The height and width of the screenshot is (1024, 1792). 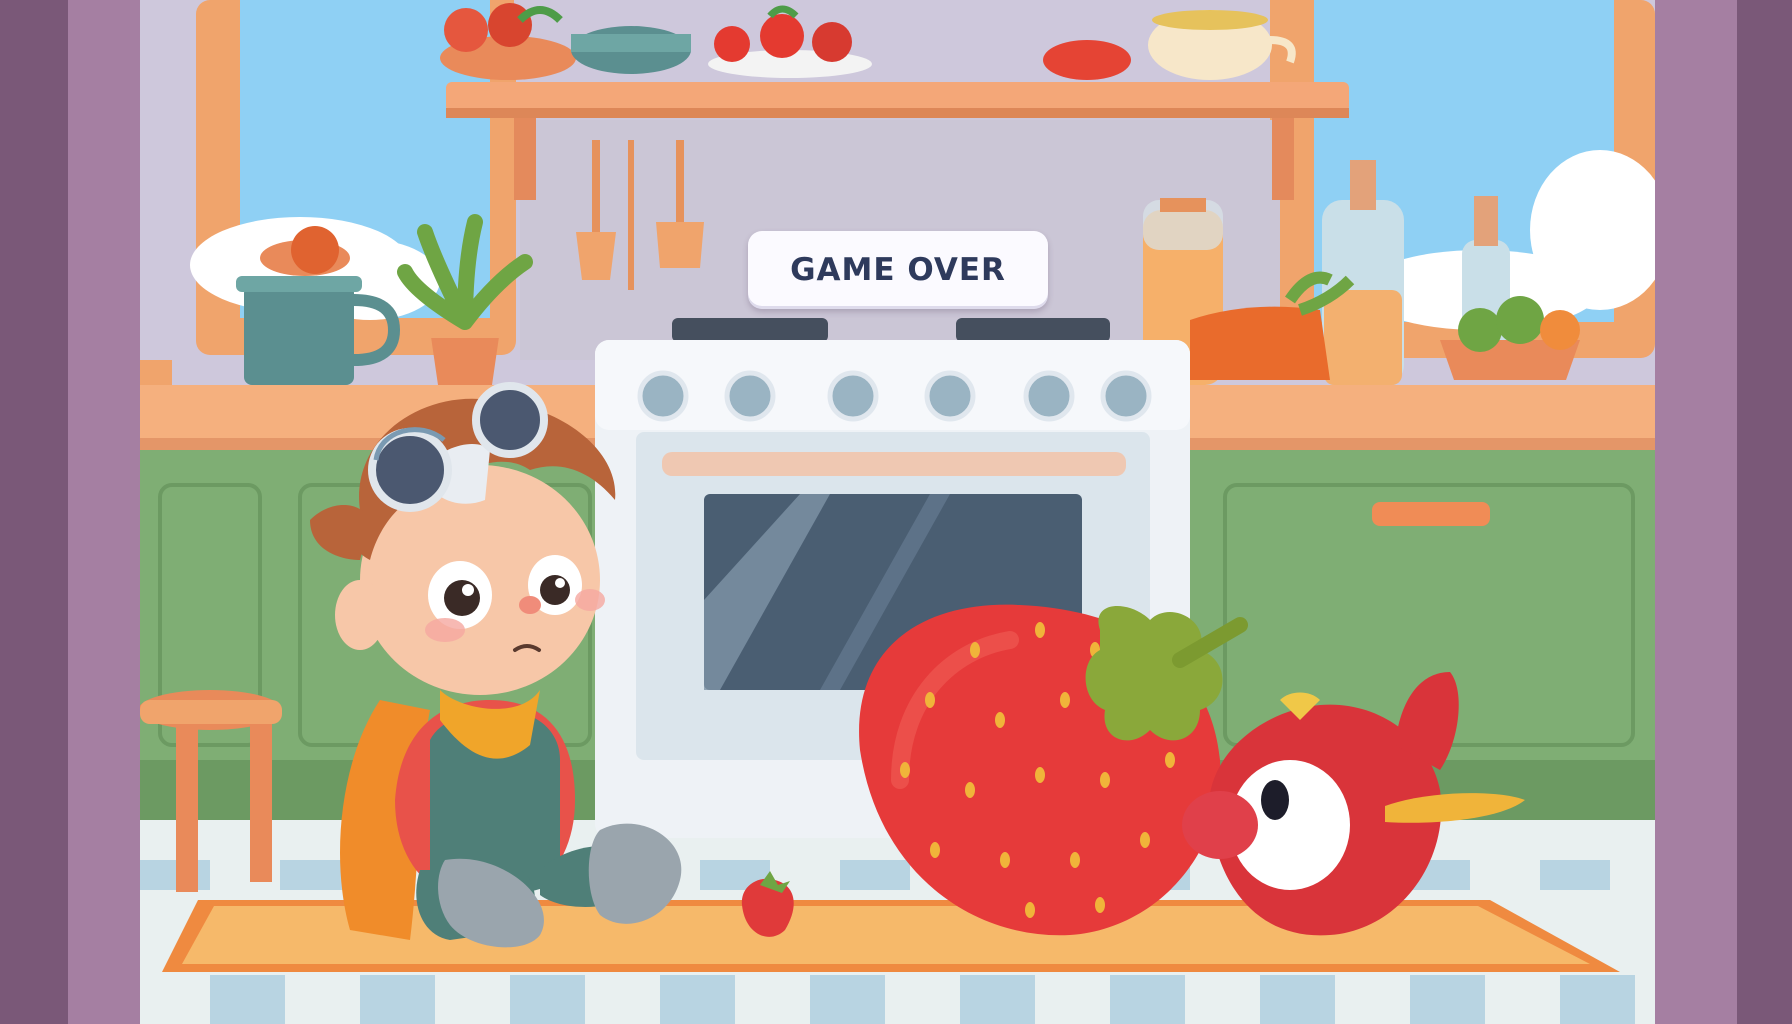 I want to click on game-over-banner: GAME OVER, so click(x=898, y=270).